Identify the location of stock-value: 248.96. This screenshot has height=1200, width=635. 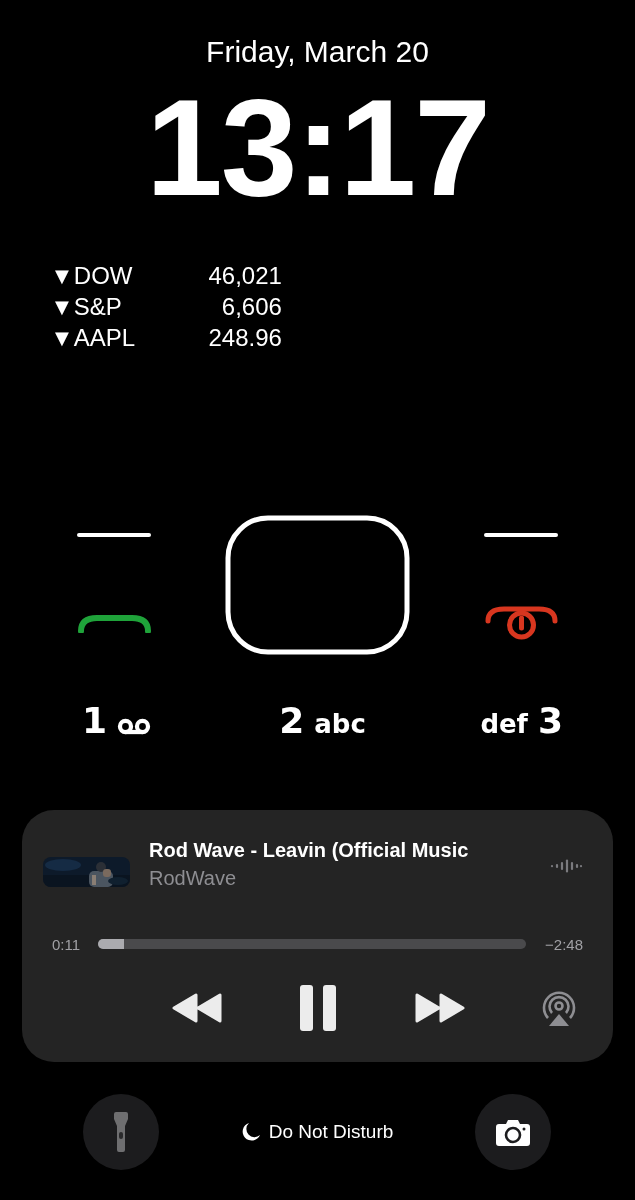
(244, 337).